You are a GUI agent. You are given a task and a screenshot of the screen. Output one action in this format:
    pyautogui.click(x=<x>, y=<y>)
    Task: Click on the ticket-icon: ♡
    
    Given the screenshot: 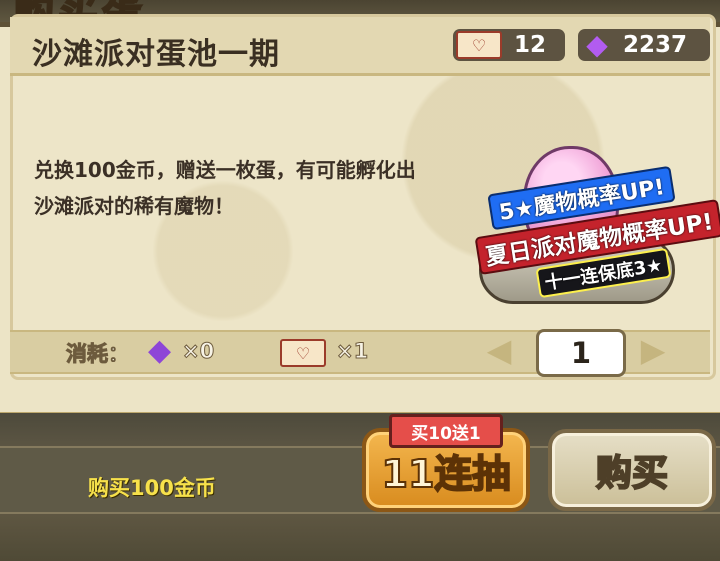 What is the action you would take?
    pyautogui.click(x=479, y=45)
    